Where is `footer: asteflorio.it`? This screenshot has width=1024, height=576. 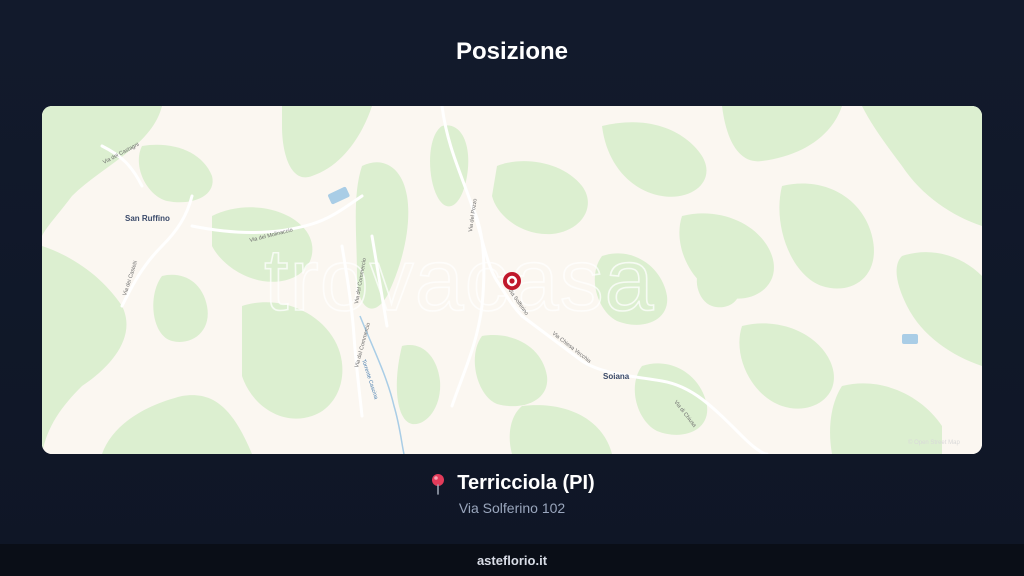 footer: asteflorio.it is located at coordinates (512, 560).